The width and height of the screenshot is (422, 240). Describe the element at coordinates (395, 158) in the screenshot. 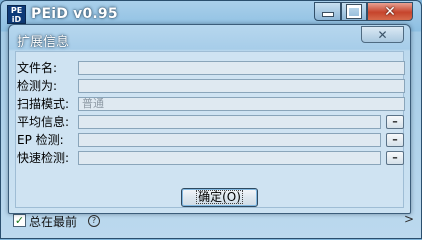

I see `fast-check-button: –` at that location.